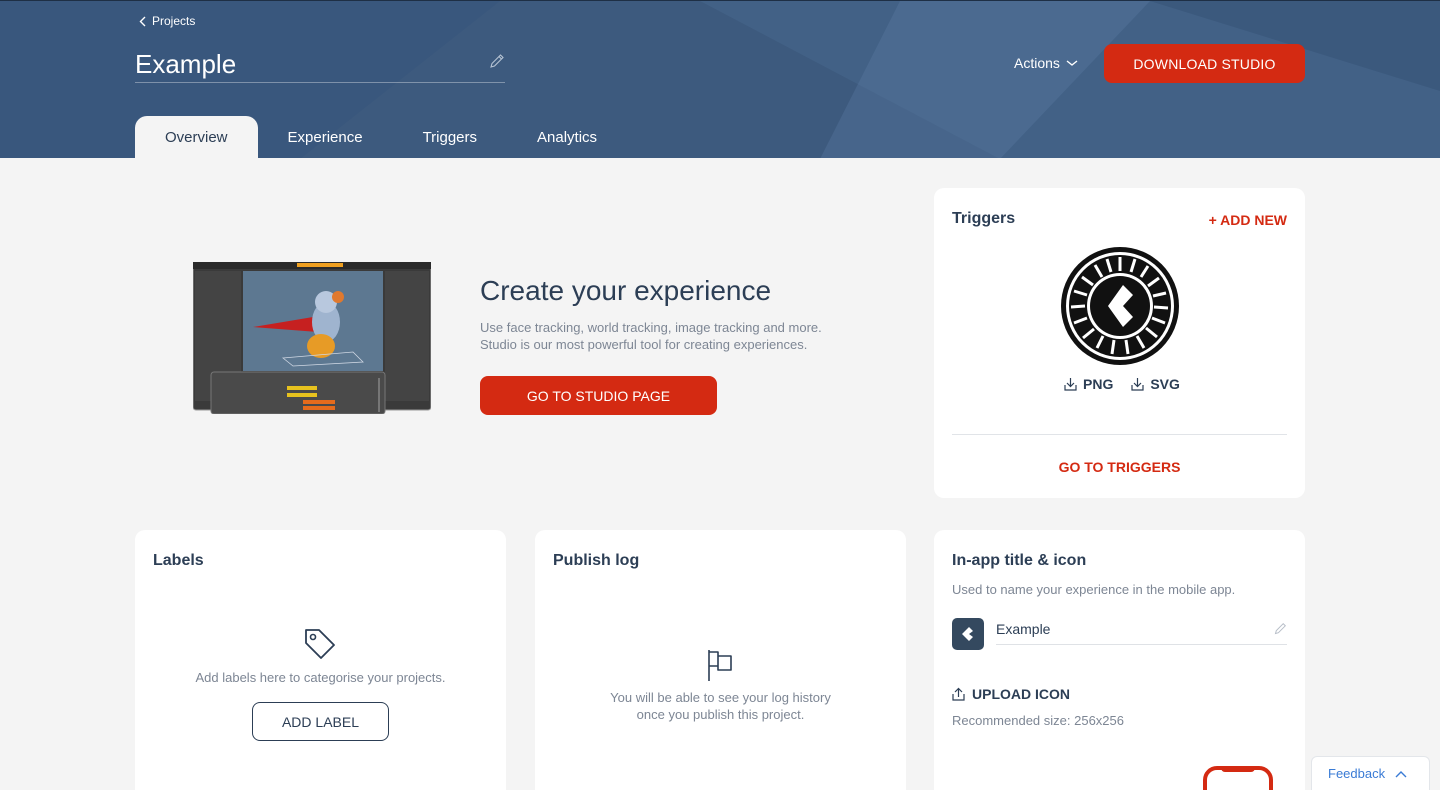 The width and height of the screenshot is (1440, 790). What do you see at coordinates (1141, 631) in the screenshot?
I see `app-name-field: Example` at bounding box center [1141, 631].